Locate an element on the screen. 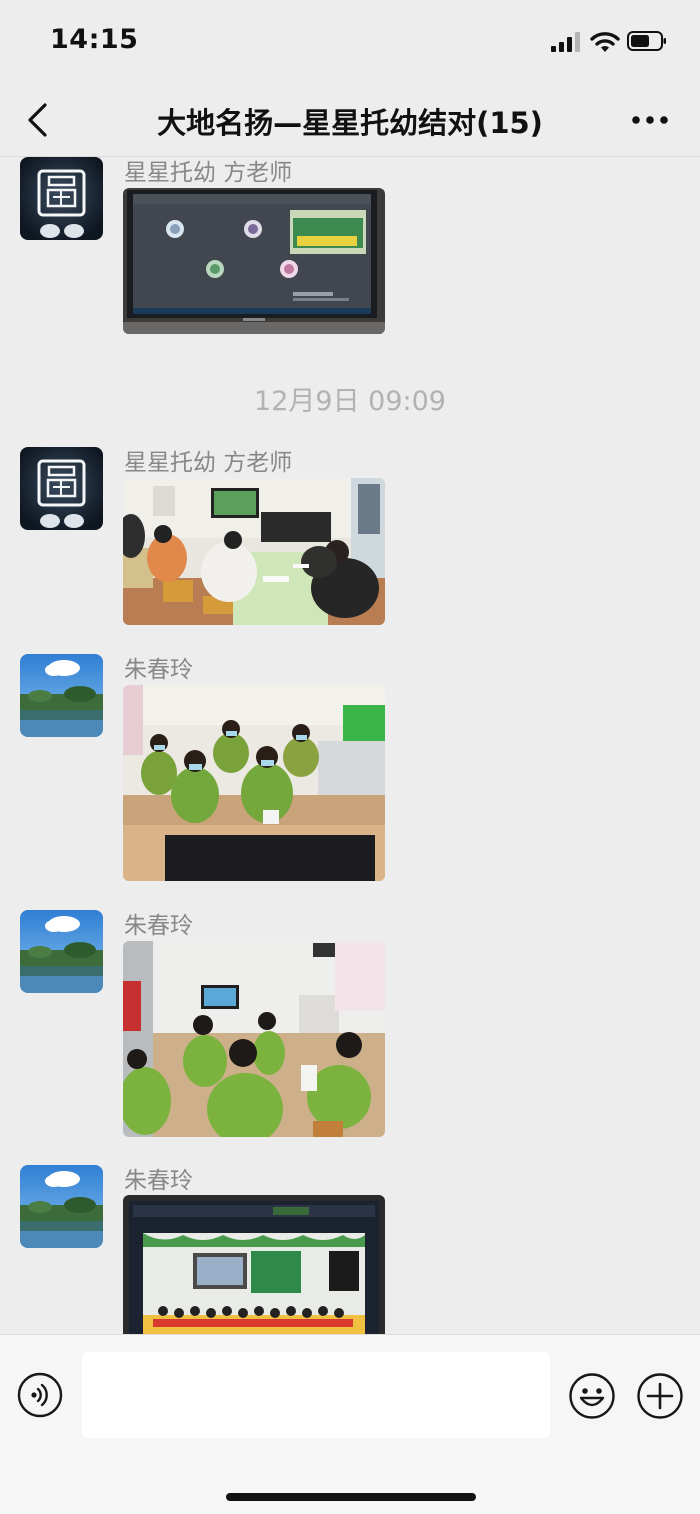 This screenshot has height=1514, width=700. teachers-watching-screen-image is located at coordinates (254, 1039).